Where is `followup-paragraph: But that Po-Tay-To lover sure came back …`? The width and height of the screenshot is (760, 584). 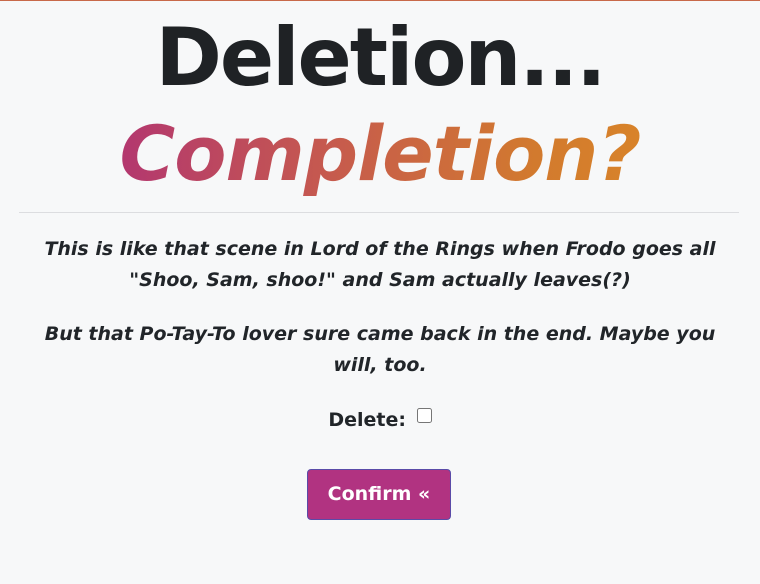 followup-paragraph: But that Po-Tay-To lover sure came back … is located at coordinates (380, 349).